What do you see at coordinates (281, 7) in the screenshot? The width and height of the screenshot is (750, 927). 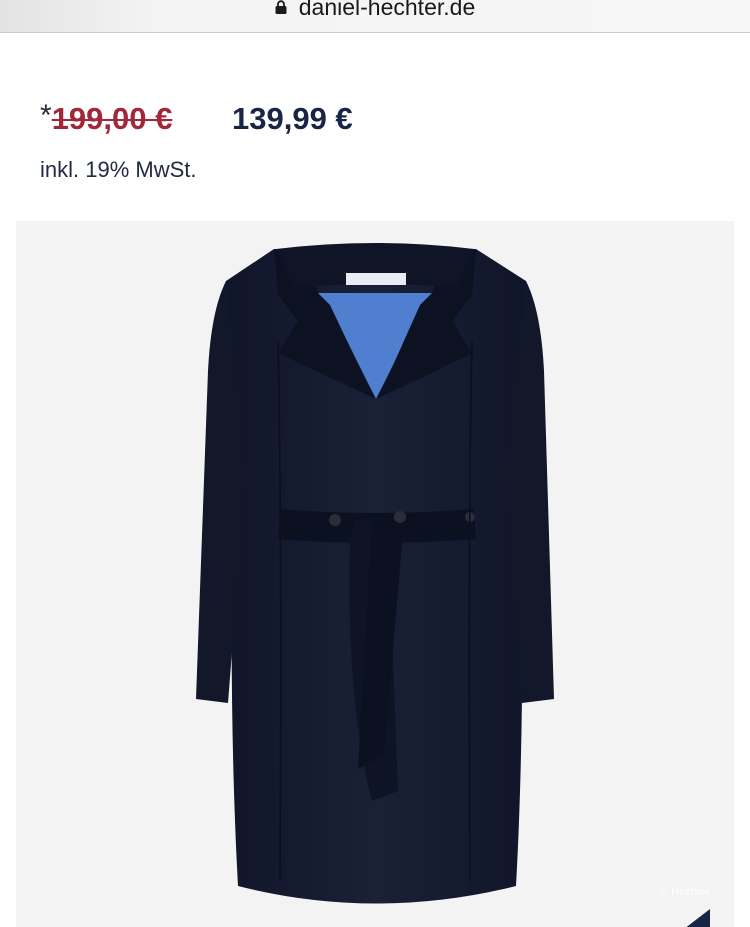 I see `lock-icon` at bounding box center [281, 7].